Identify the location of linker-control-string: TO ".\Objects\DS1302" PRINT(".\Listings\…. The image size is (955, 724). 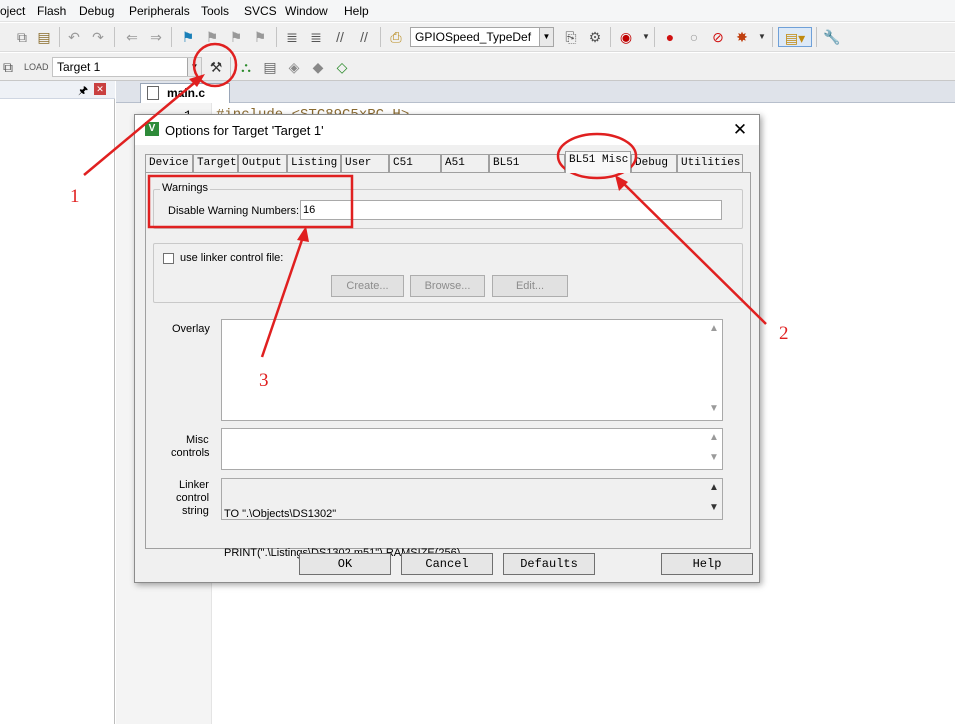
(472, 518).